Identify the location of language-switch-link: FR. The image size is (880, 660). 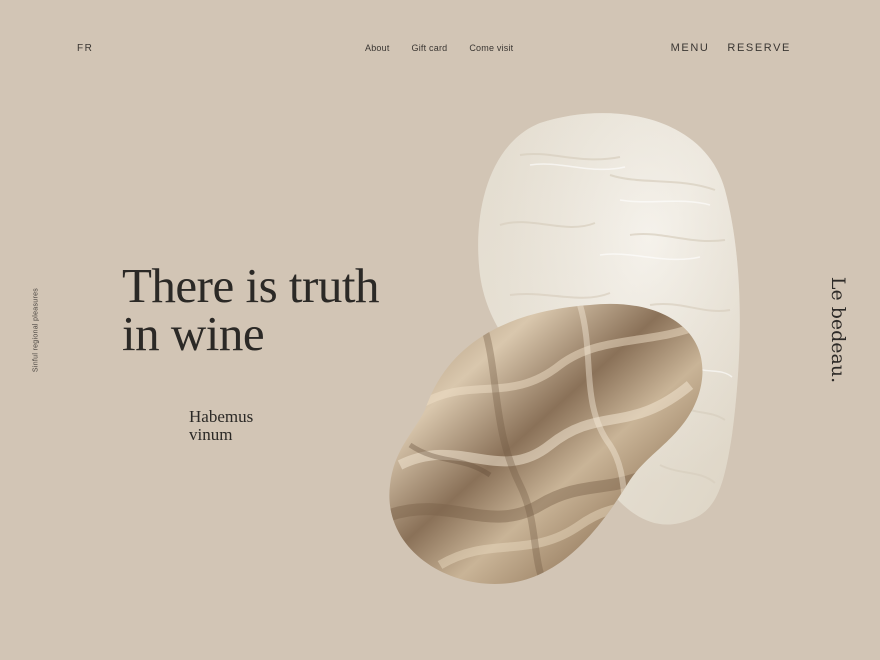
(85, 48).